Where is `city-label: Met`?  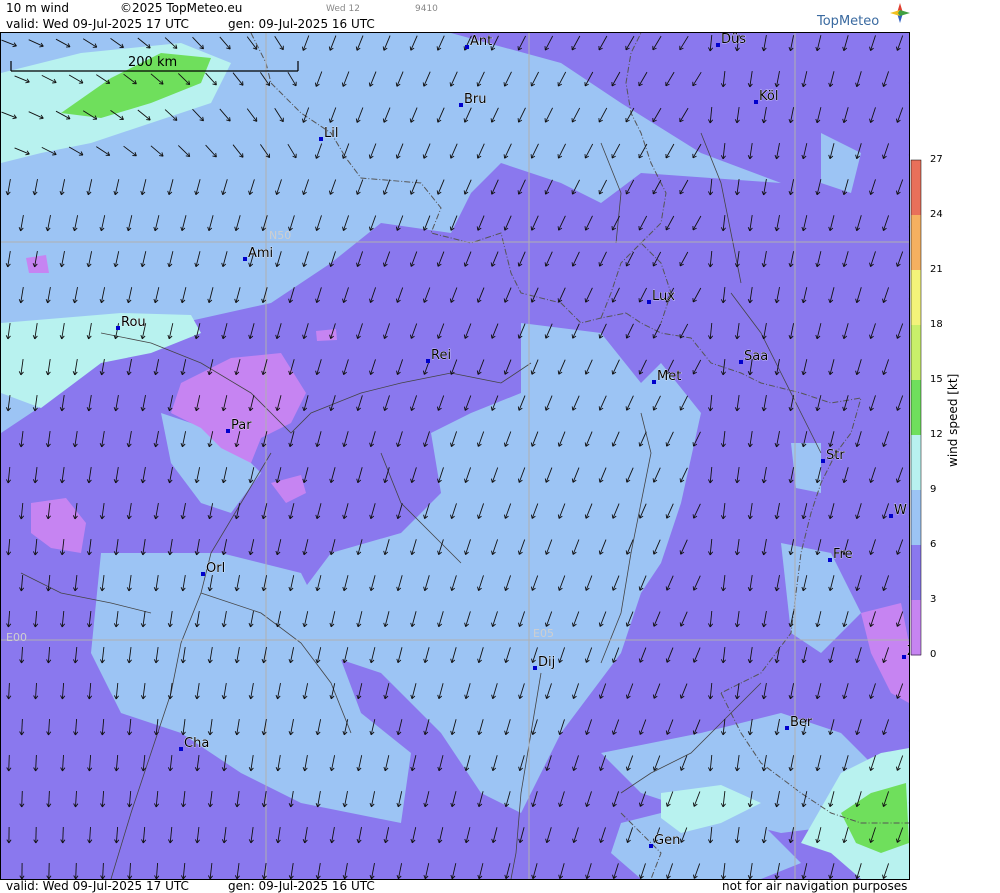
city-label: Met is located at coordinates (669, 376).